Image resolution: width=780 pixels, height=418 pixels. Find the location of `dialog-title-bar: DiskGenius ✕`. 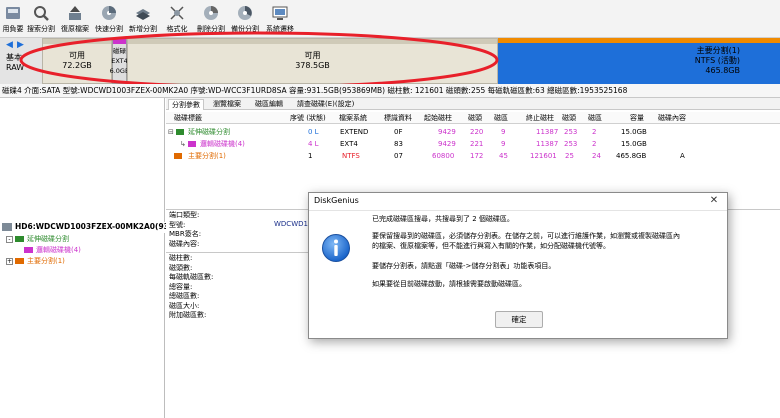

dialog-title-bar: DiskGenius ✕ is located at coordinates (518, 202).